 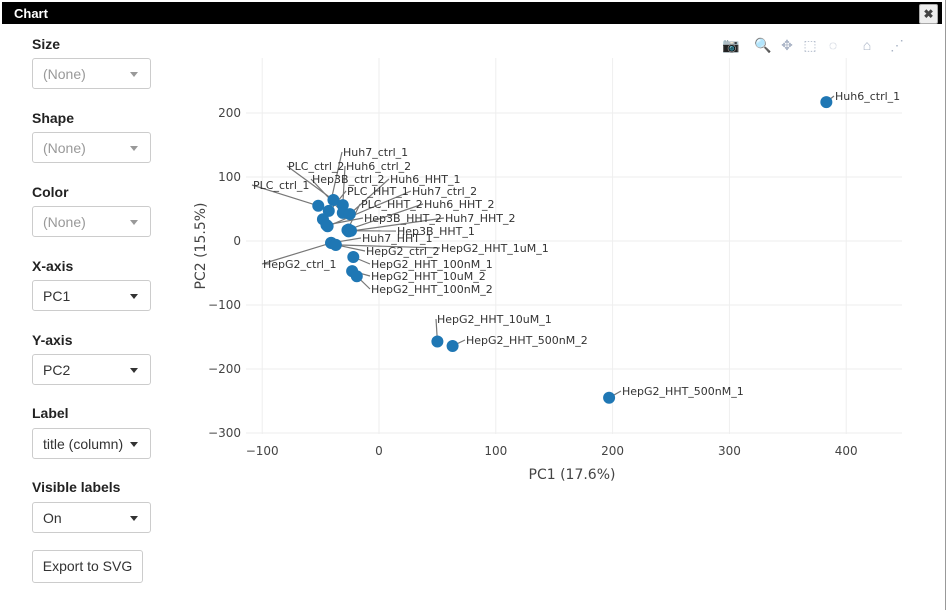 I want to click on point-label: Huh7_HHT_2, so click(x=480, y=218).